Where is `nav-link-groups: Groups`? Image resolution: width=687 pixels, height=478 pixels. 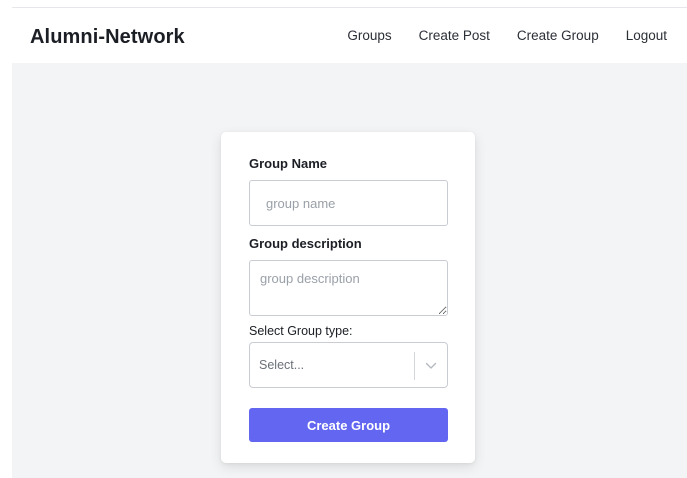
nav-link-groups: Groups is located at coordinates (369, 35).